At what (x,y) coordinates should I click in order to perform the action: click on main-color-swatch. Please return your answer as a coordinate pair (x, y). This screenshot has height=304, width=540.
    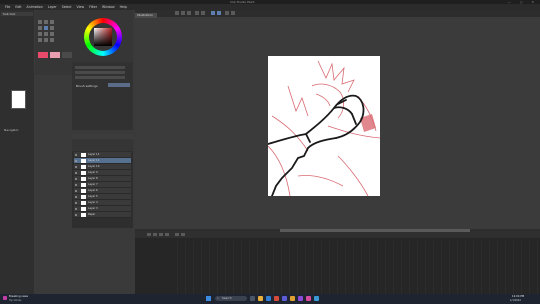
    Looking at the image, I should click on (43, 55).